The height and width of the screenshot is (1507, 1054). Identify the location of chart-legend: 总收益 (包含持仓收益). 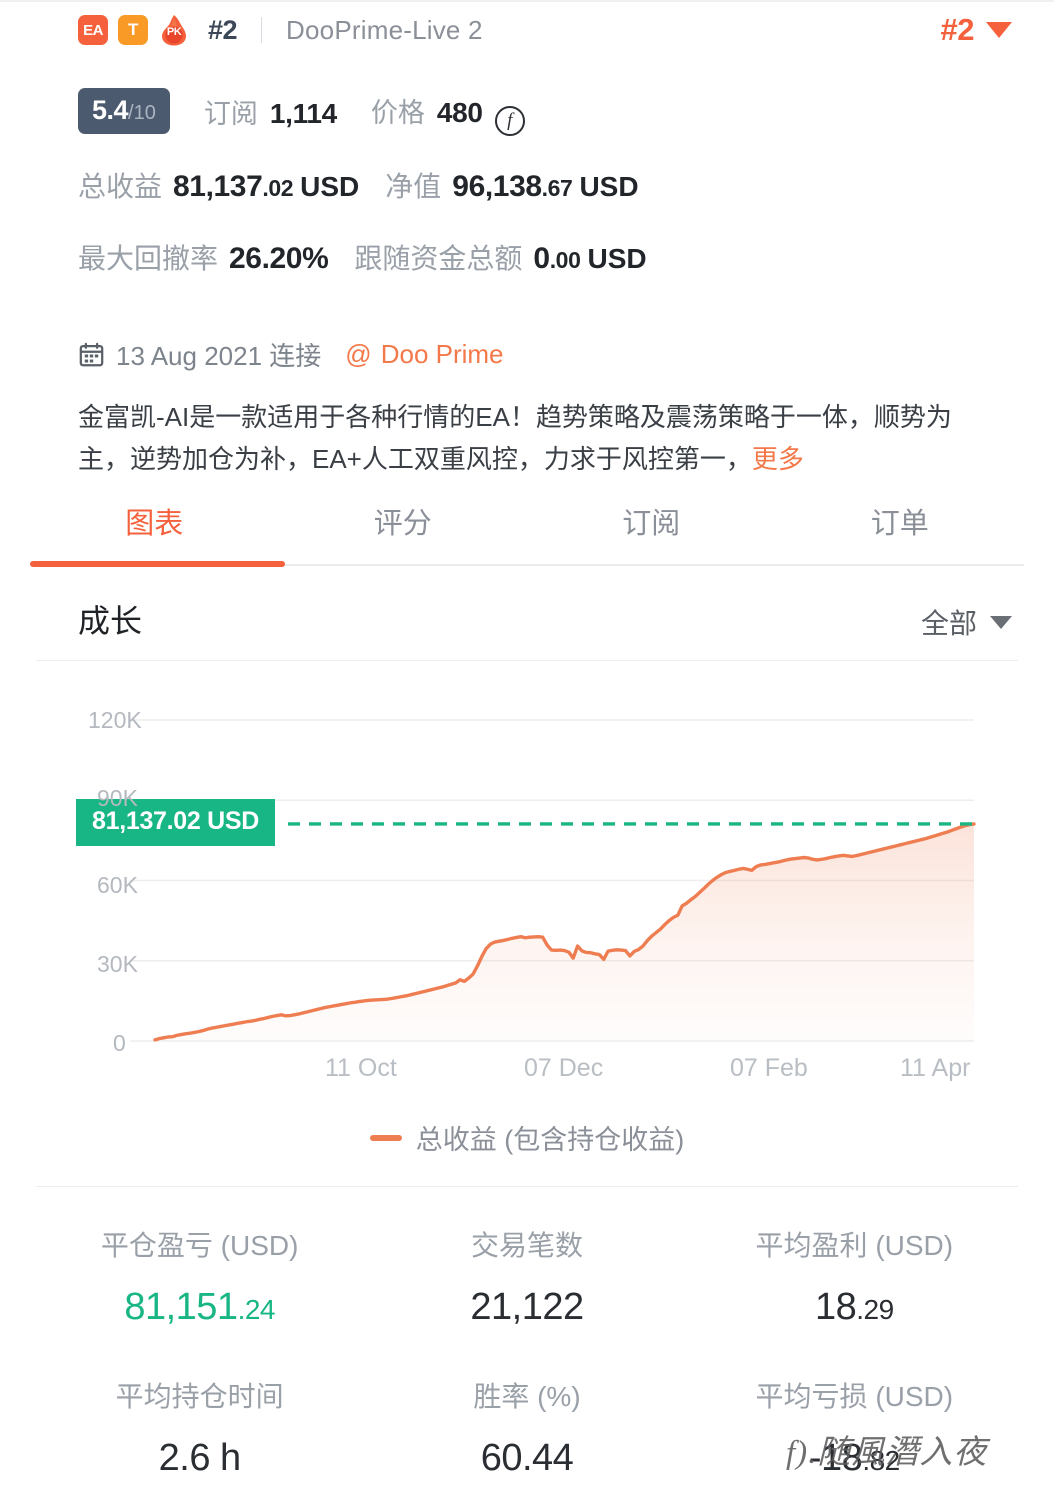
(527, 1137).